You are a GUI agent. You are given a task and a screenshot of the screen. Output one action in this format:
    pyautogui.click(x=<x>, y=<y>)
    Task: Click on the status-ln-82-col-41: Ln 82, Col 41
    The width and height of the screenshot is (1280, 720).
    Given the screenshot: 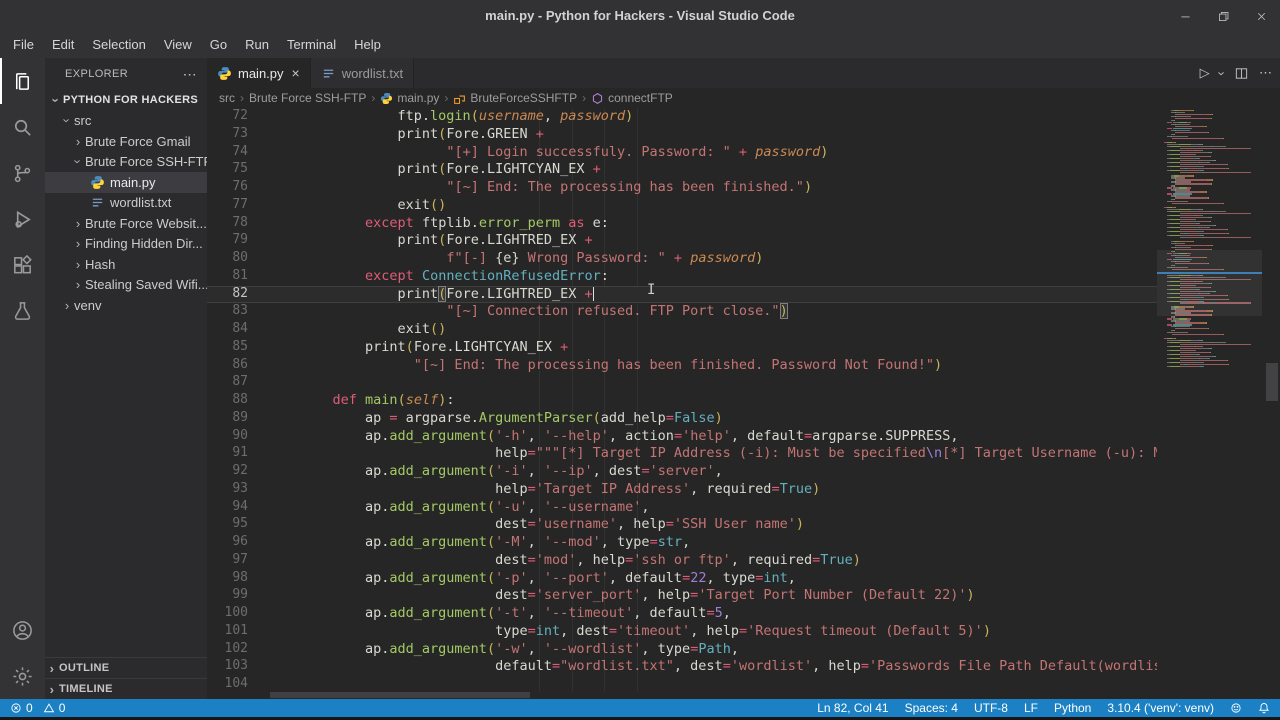 What is the action you would take?
    pyautogui.click(x=852, y=708)
    